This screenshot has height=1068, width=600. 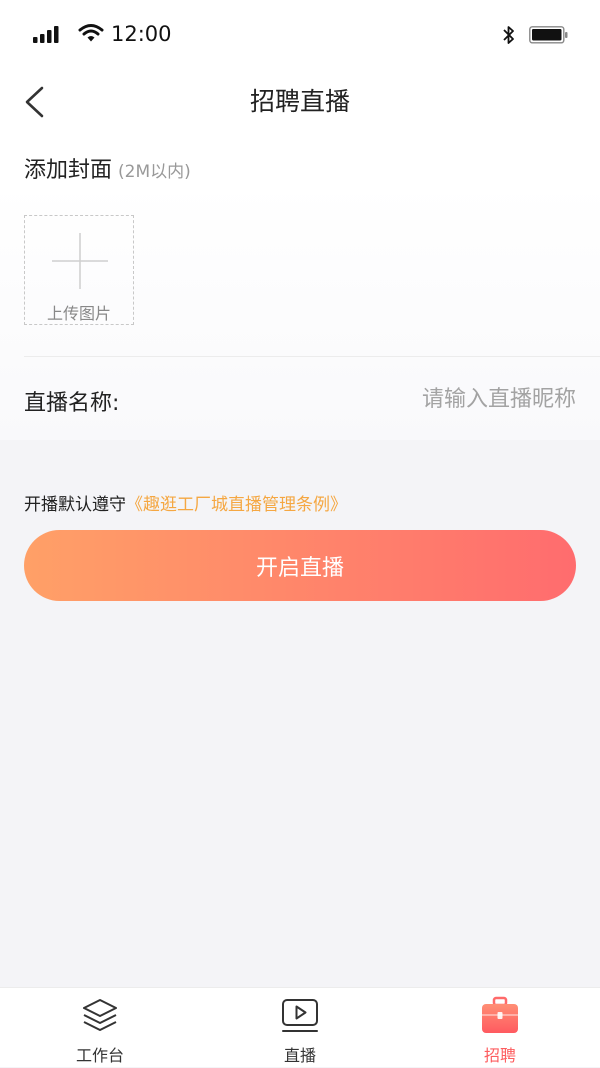 I want to click on cover-size-hint: (2M以内), so click(x=154, y=172).